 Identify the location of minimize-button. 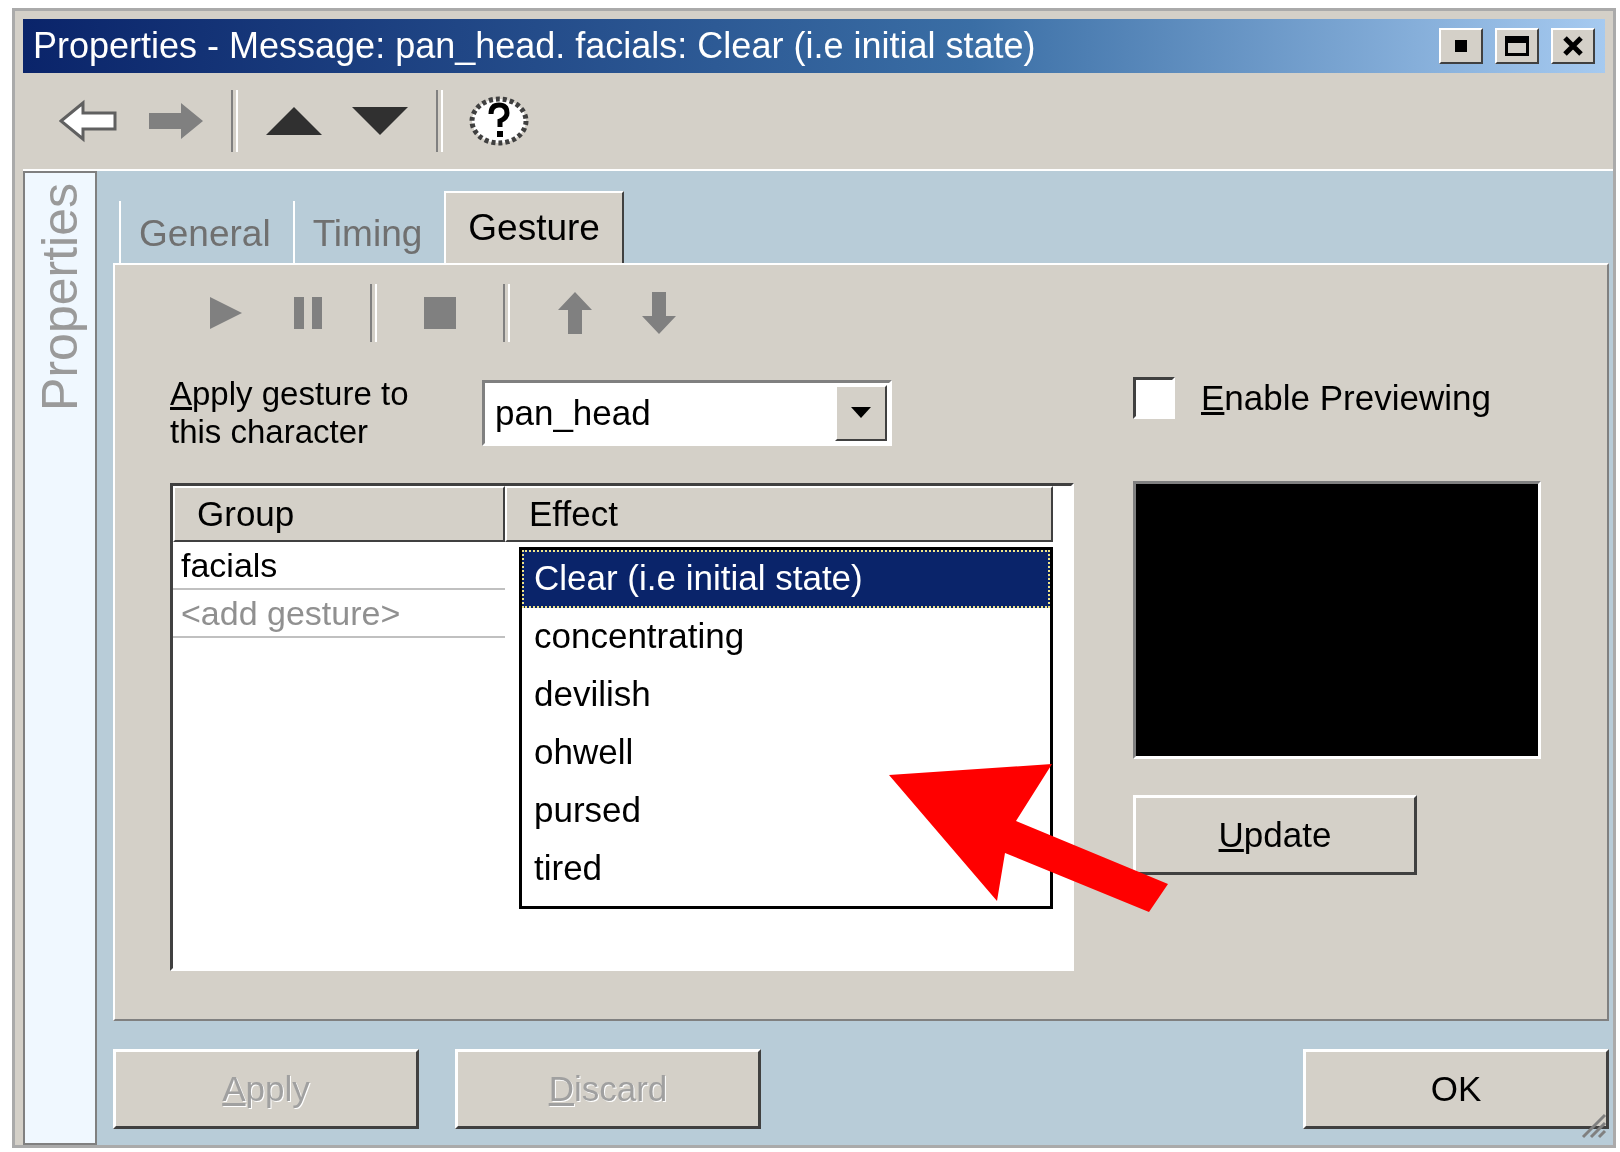
(1461, 46).